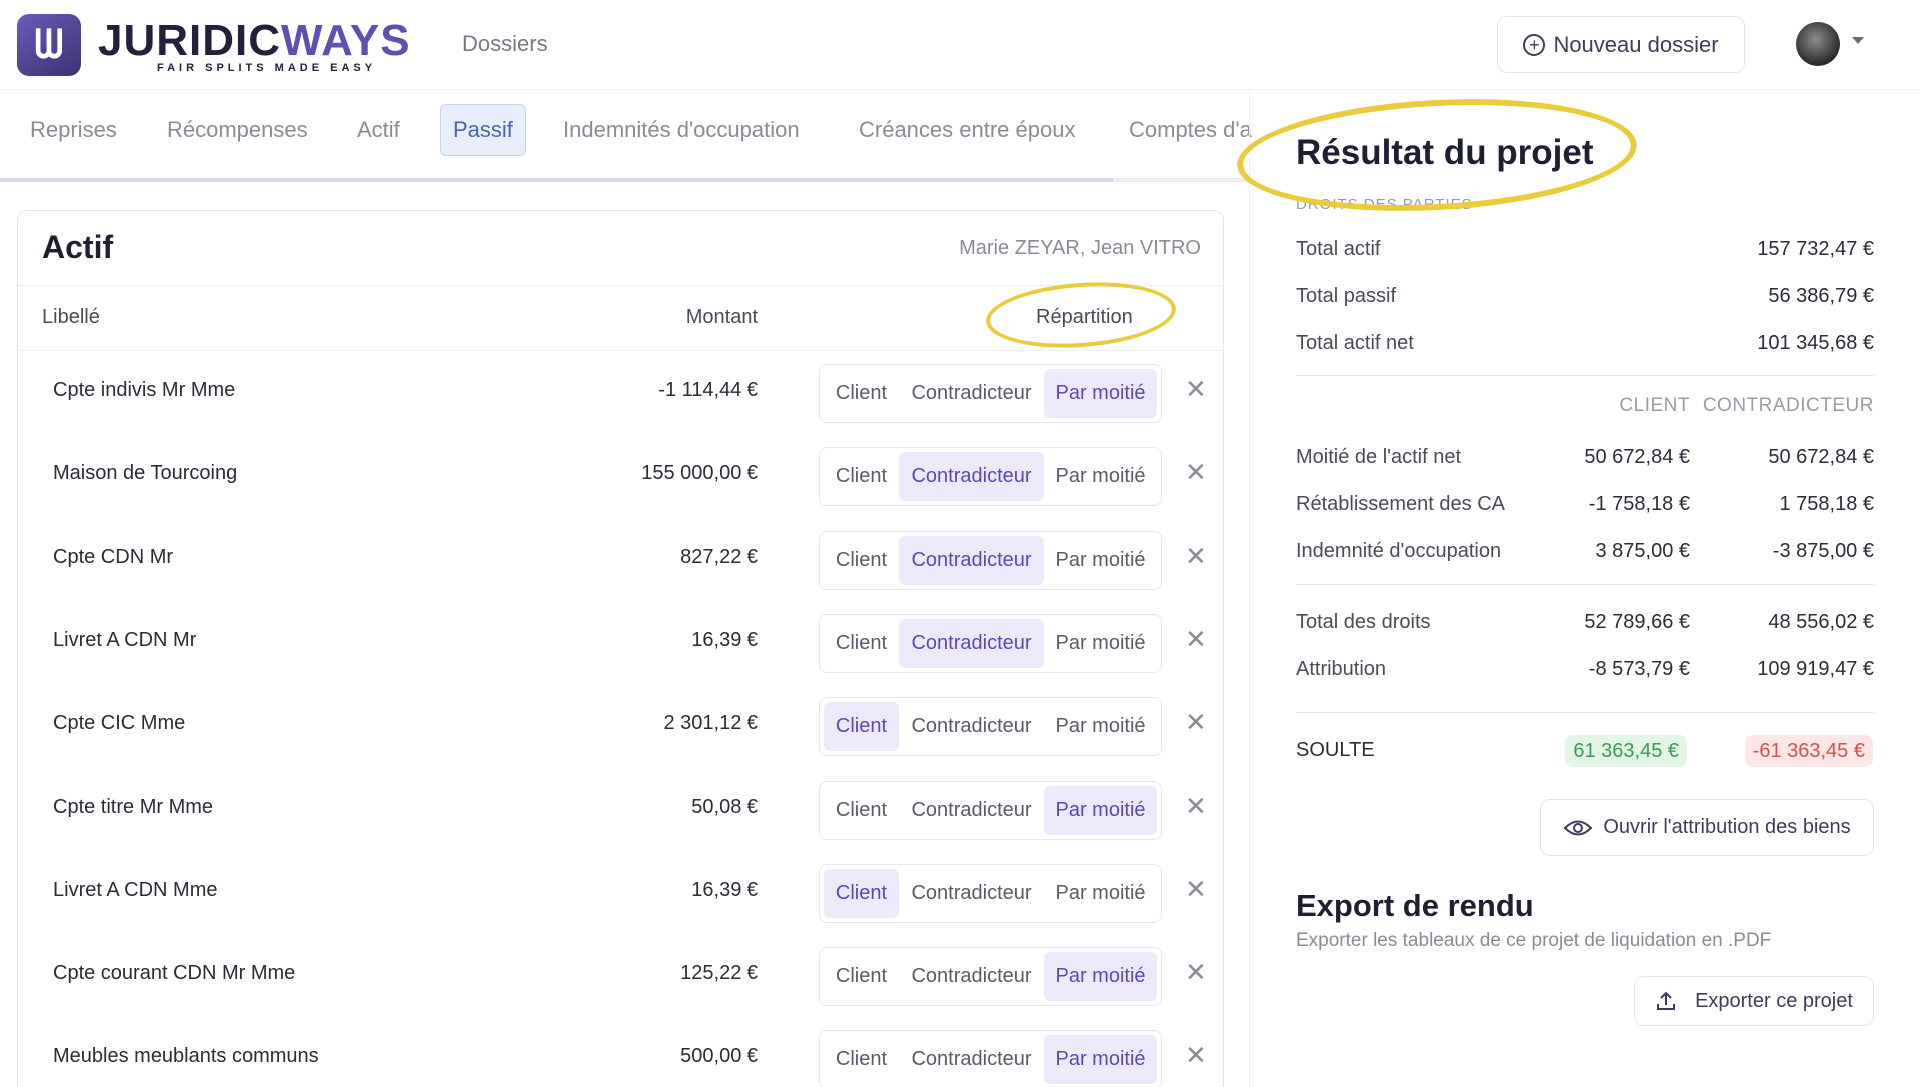  I want to click on column-header-client: CLIENT, so click(1654, 405).